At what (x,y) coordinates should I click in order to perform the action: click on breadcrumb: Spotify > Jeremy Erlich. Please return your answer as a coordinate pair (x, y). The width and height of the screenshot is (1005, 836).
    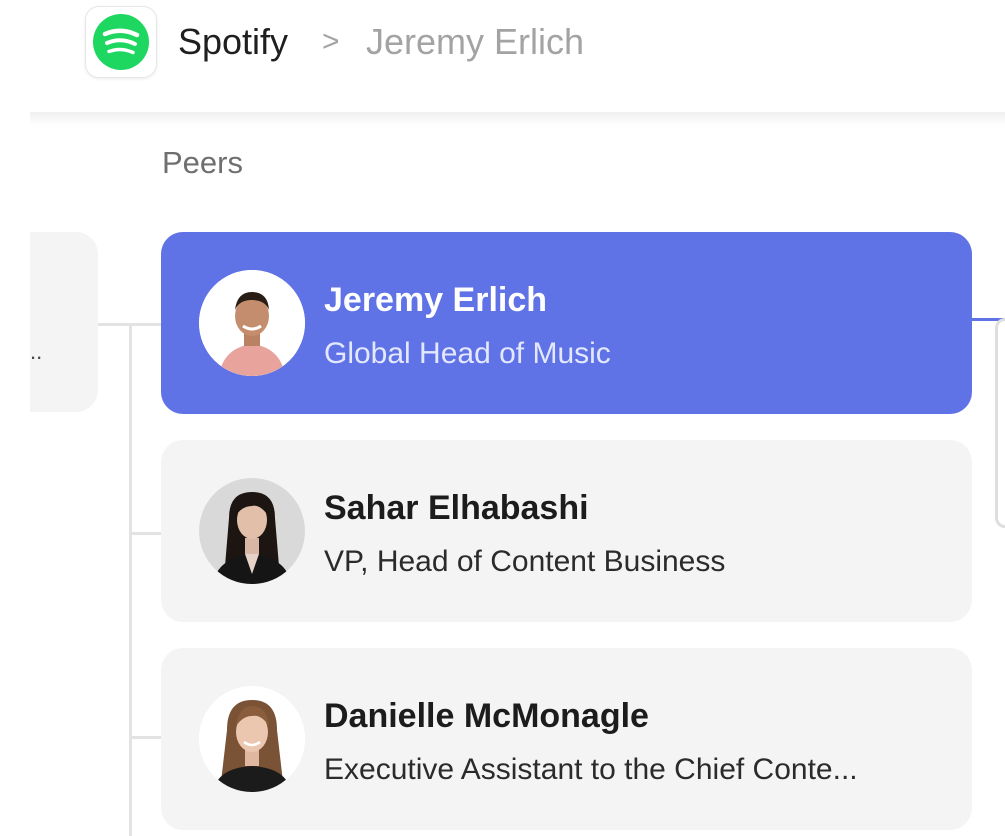
    Looking at the image, I should click on (502, 59).